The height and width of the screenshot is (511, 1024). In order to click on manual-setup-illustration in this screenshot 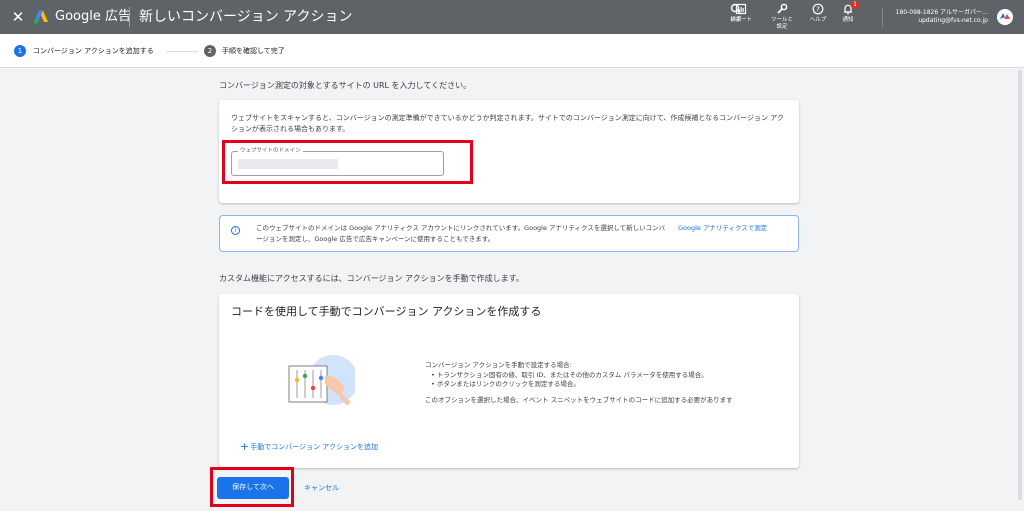, I will do `click(321, 380)`.